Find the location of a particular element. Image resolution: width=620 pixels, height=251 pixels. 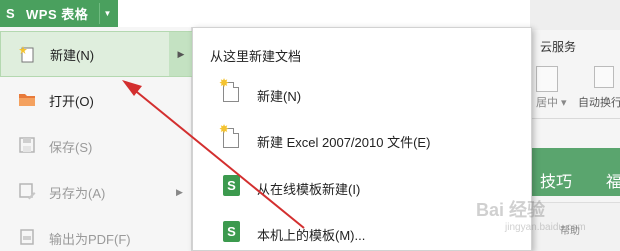

menu-item-export-pdf: 输出为PDF(F) is located at coordinates (96, 233).